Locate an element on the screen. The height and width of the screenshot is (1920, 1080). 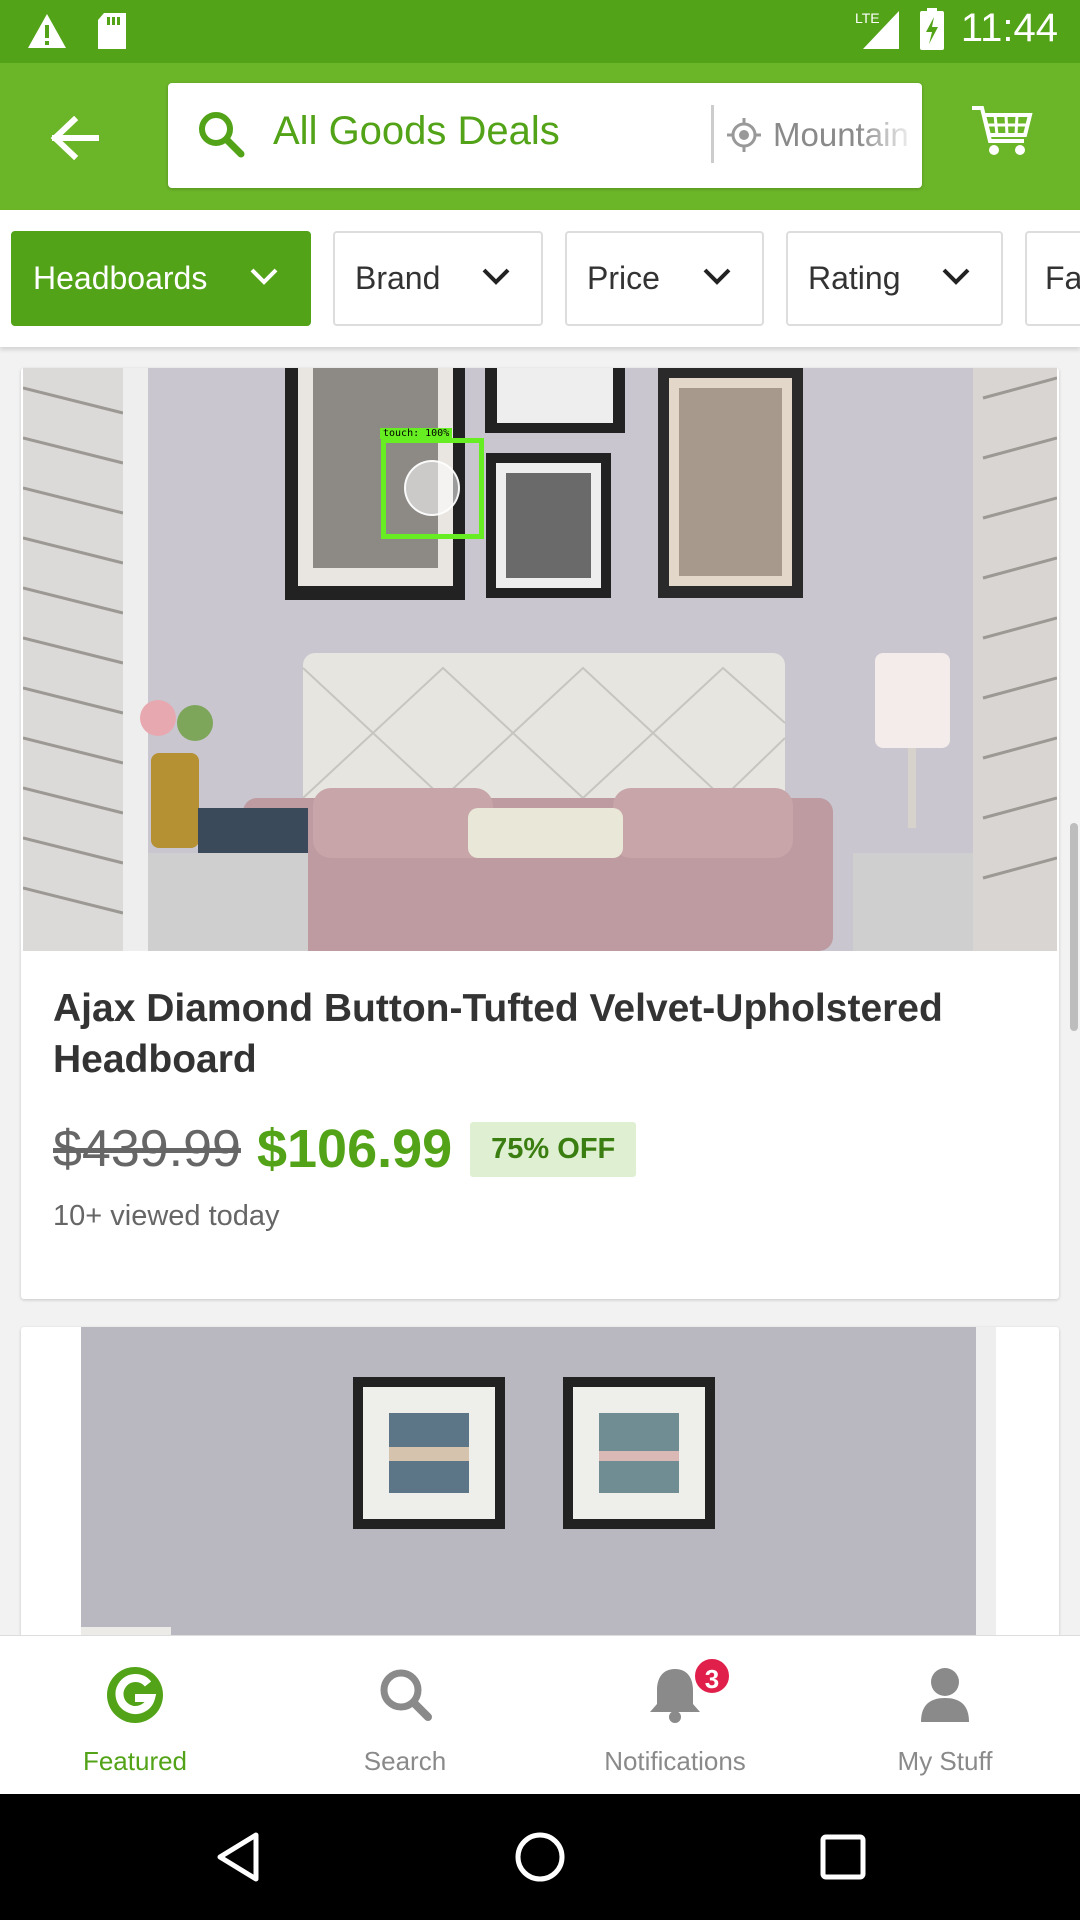
filter-chip-label: Brand is located at coordinates (398, 278).